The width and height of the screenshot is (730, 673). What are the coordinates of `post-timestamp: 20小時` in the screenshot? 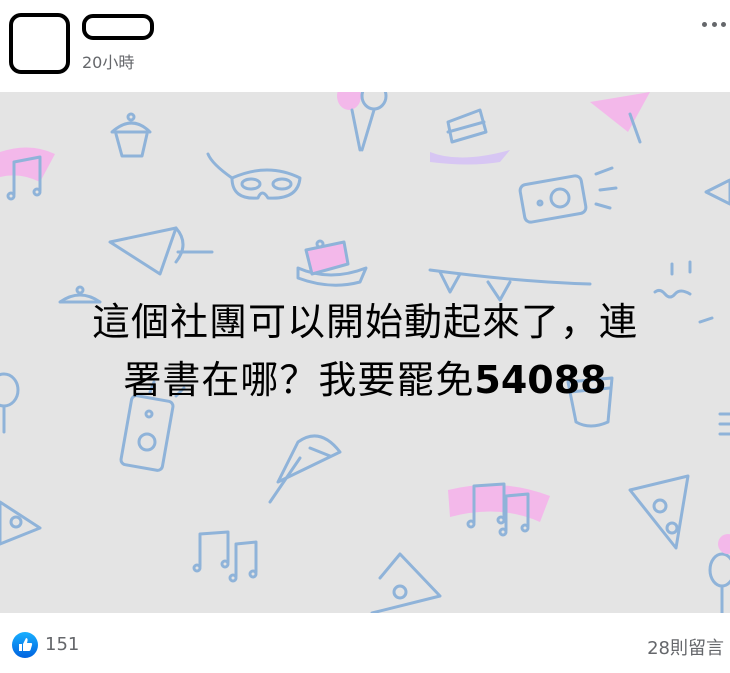 It's located at (108, 61).